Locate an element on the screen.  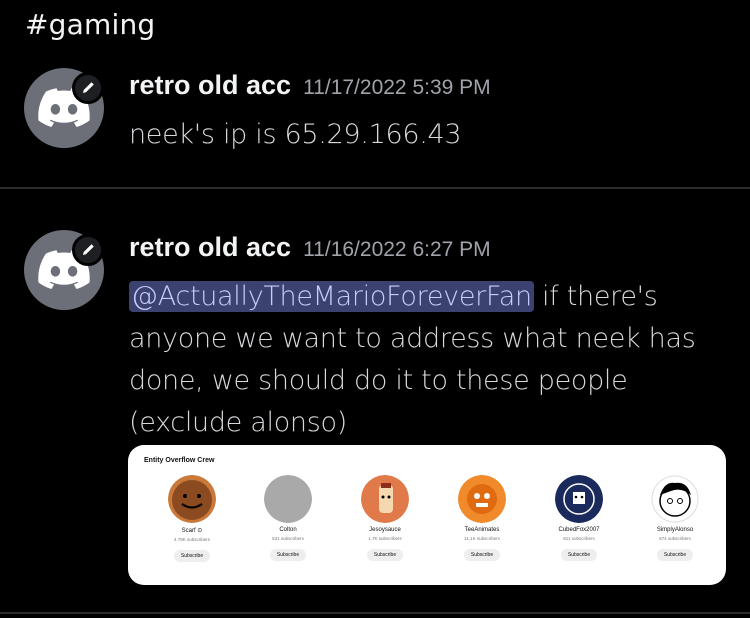
subscriber-count: 531 subscribers is located at coordinates (288, 538).